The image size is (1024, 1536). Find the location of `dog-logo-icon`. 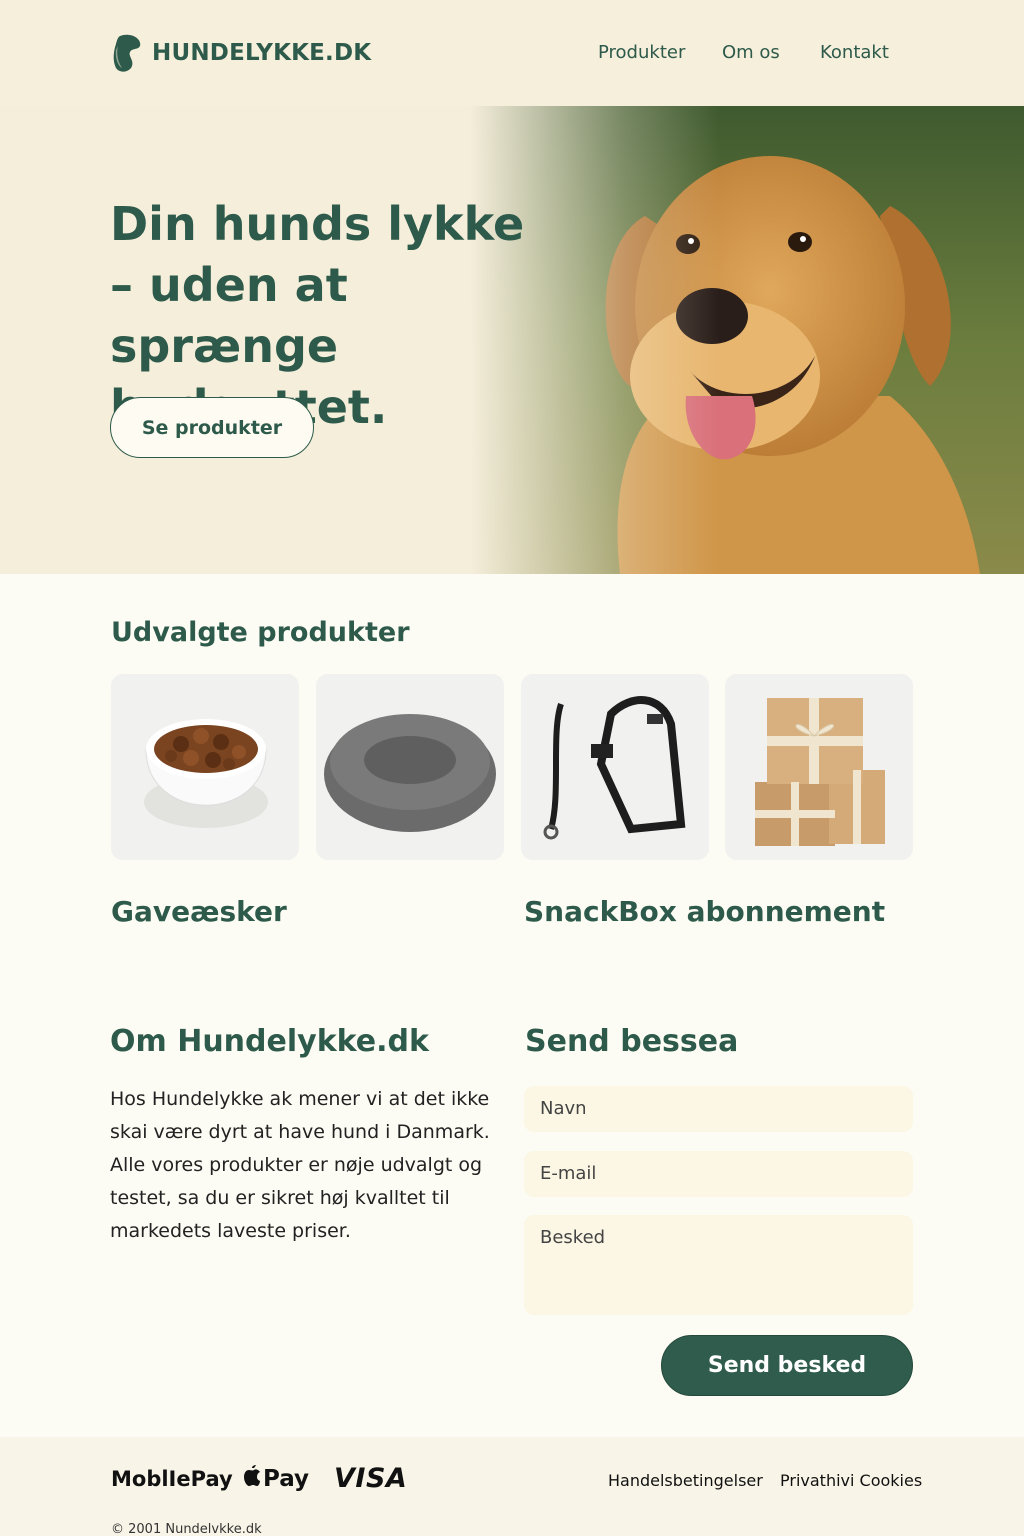

dog-logo-icon is located at coordinates (128, 53).